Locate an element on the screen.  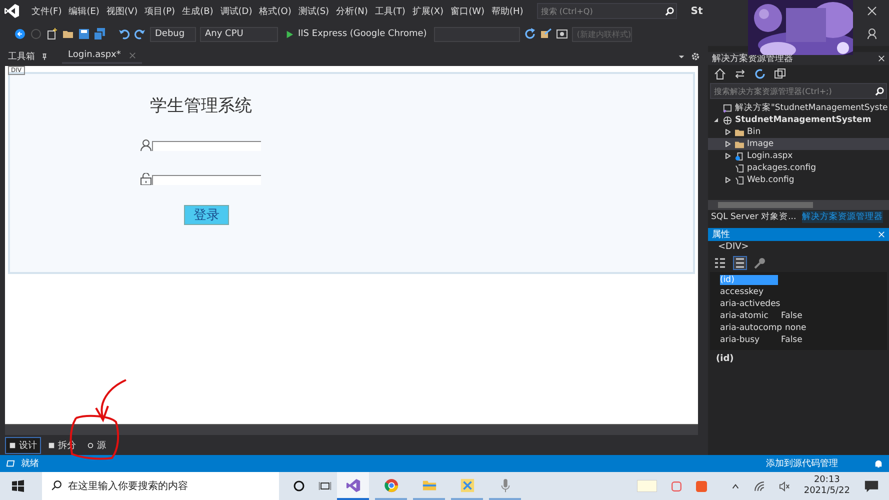
page-title: 学生管理系统 is located at coordinates (201, 106).